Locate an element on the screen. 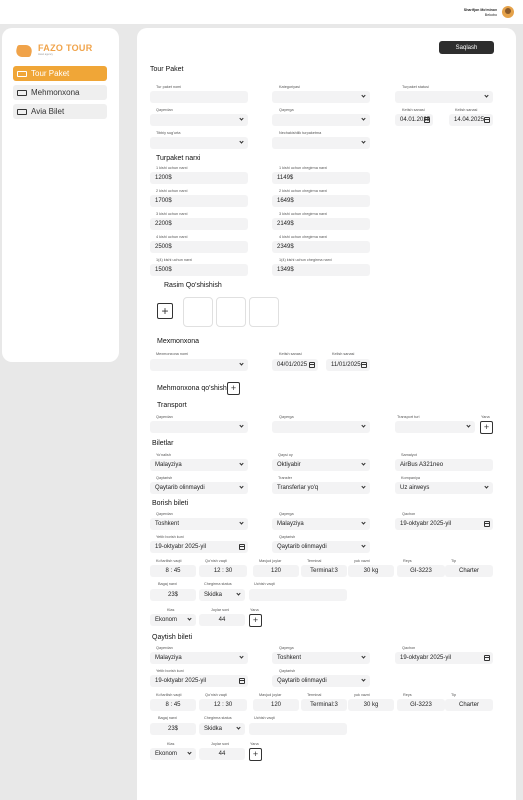 The height and width of the screenshot is (800, 523). field-label: Tibbiy sug'urta is located at coordinates (168, 133).